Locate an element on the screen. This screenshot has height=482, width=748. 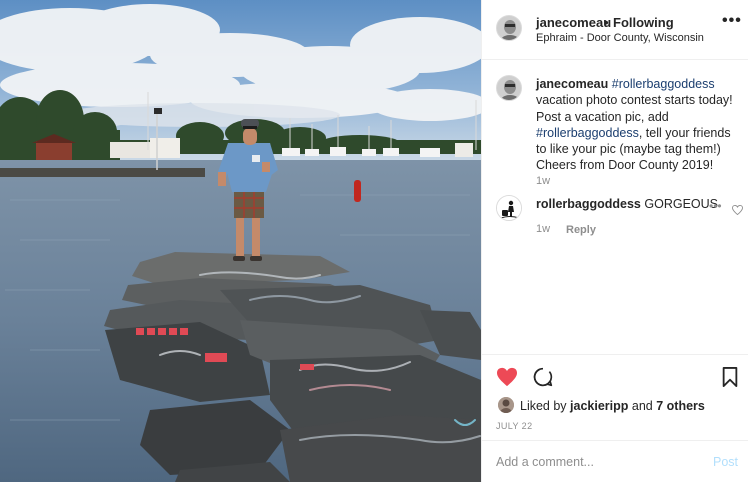
add-comment-bar: Post is located at coordinates (615, 461).